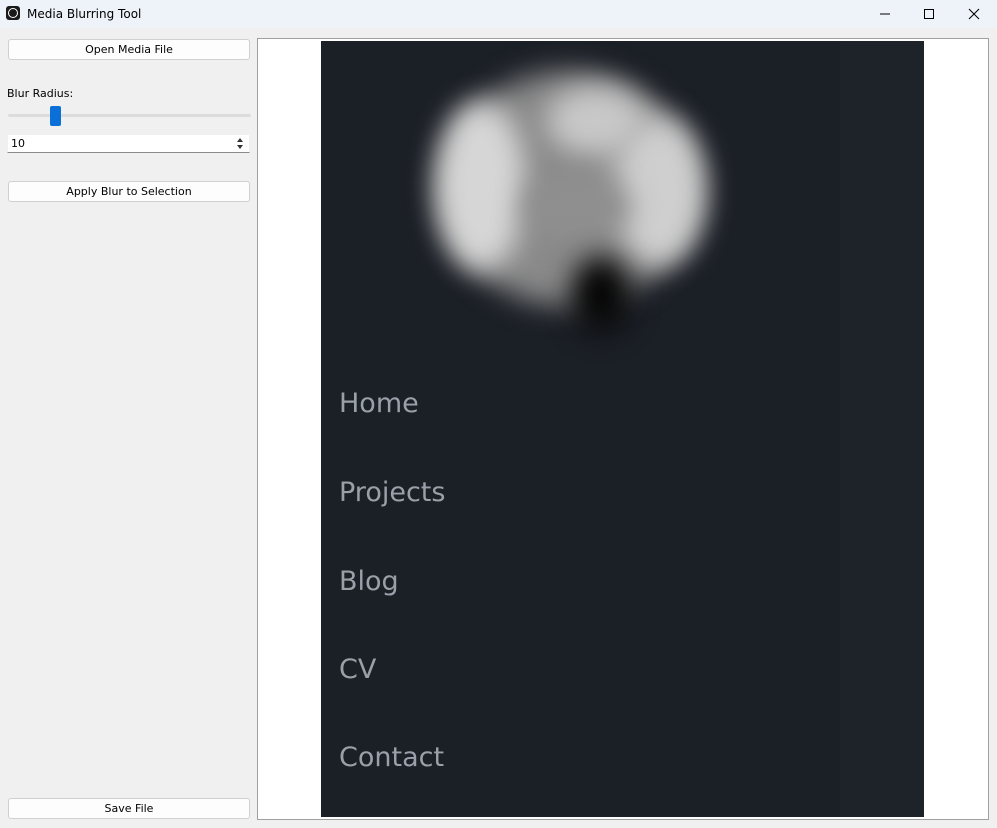 The image size is (997, 828). Describe the element at coordinates (129, 808) in the screenshot. I see `save-file-button: Save File` at that location.